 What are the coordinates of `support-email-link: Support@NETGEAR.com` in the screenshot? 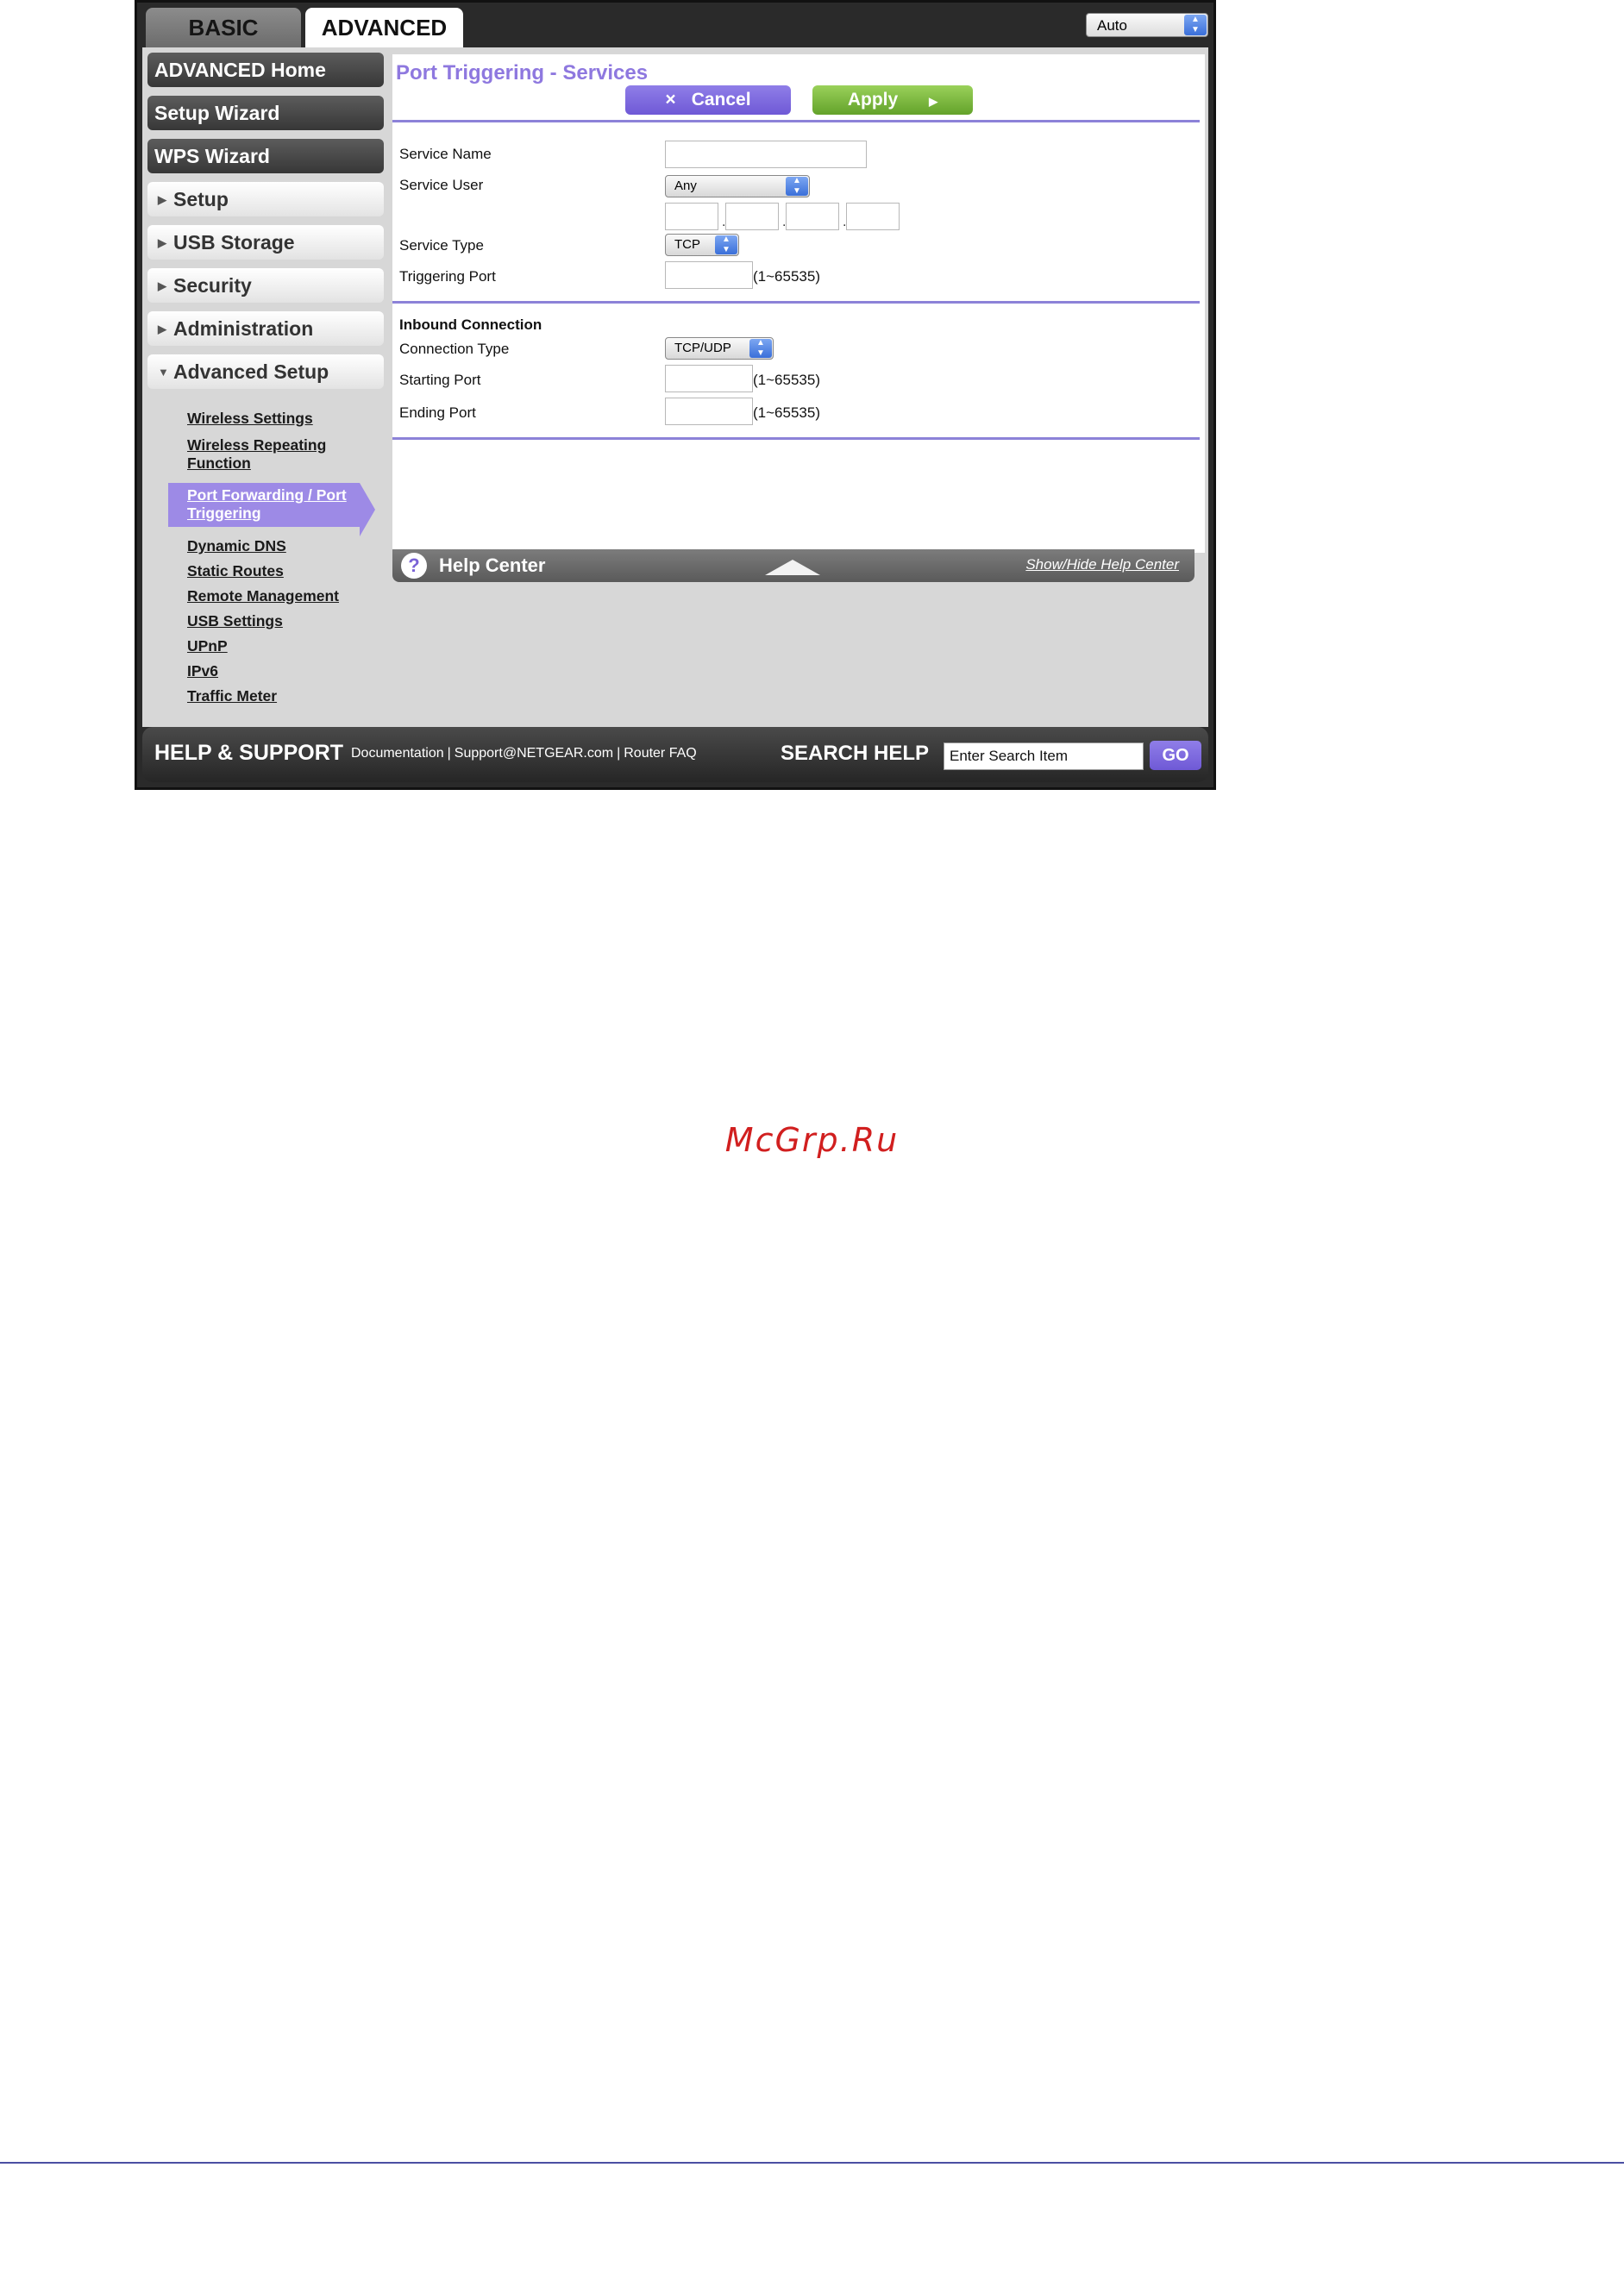 It's located at (534, 753).